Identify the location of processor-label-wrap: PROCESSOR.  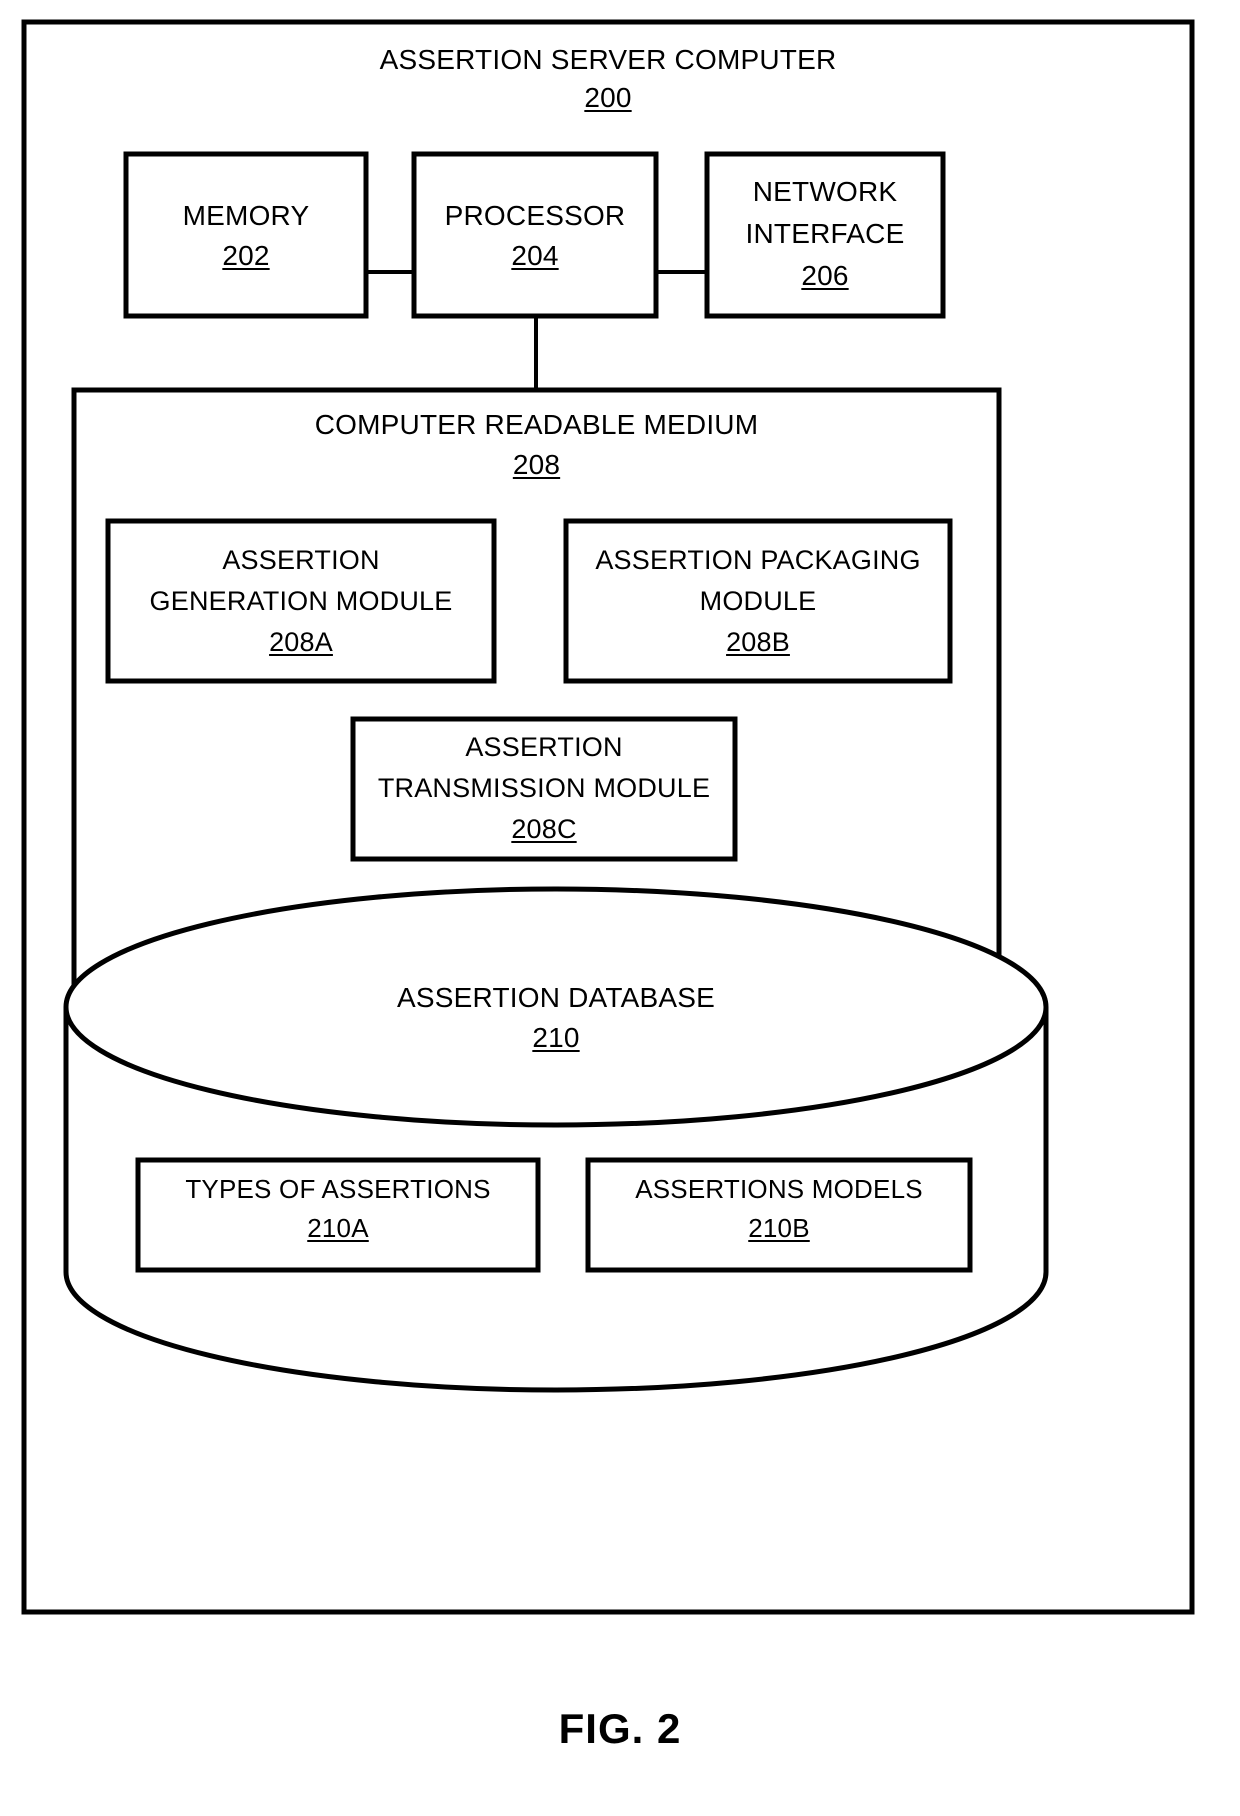
(535, 215).